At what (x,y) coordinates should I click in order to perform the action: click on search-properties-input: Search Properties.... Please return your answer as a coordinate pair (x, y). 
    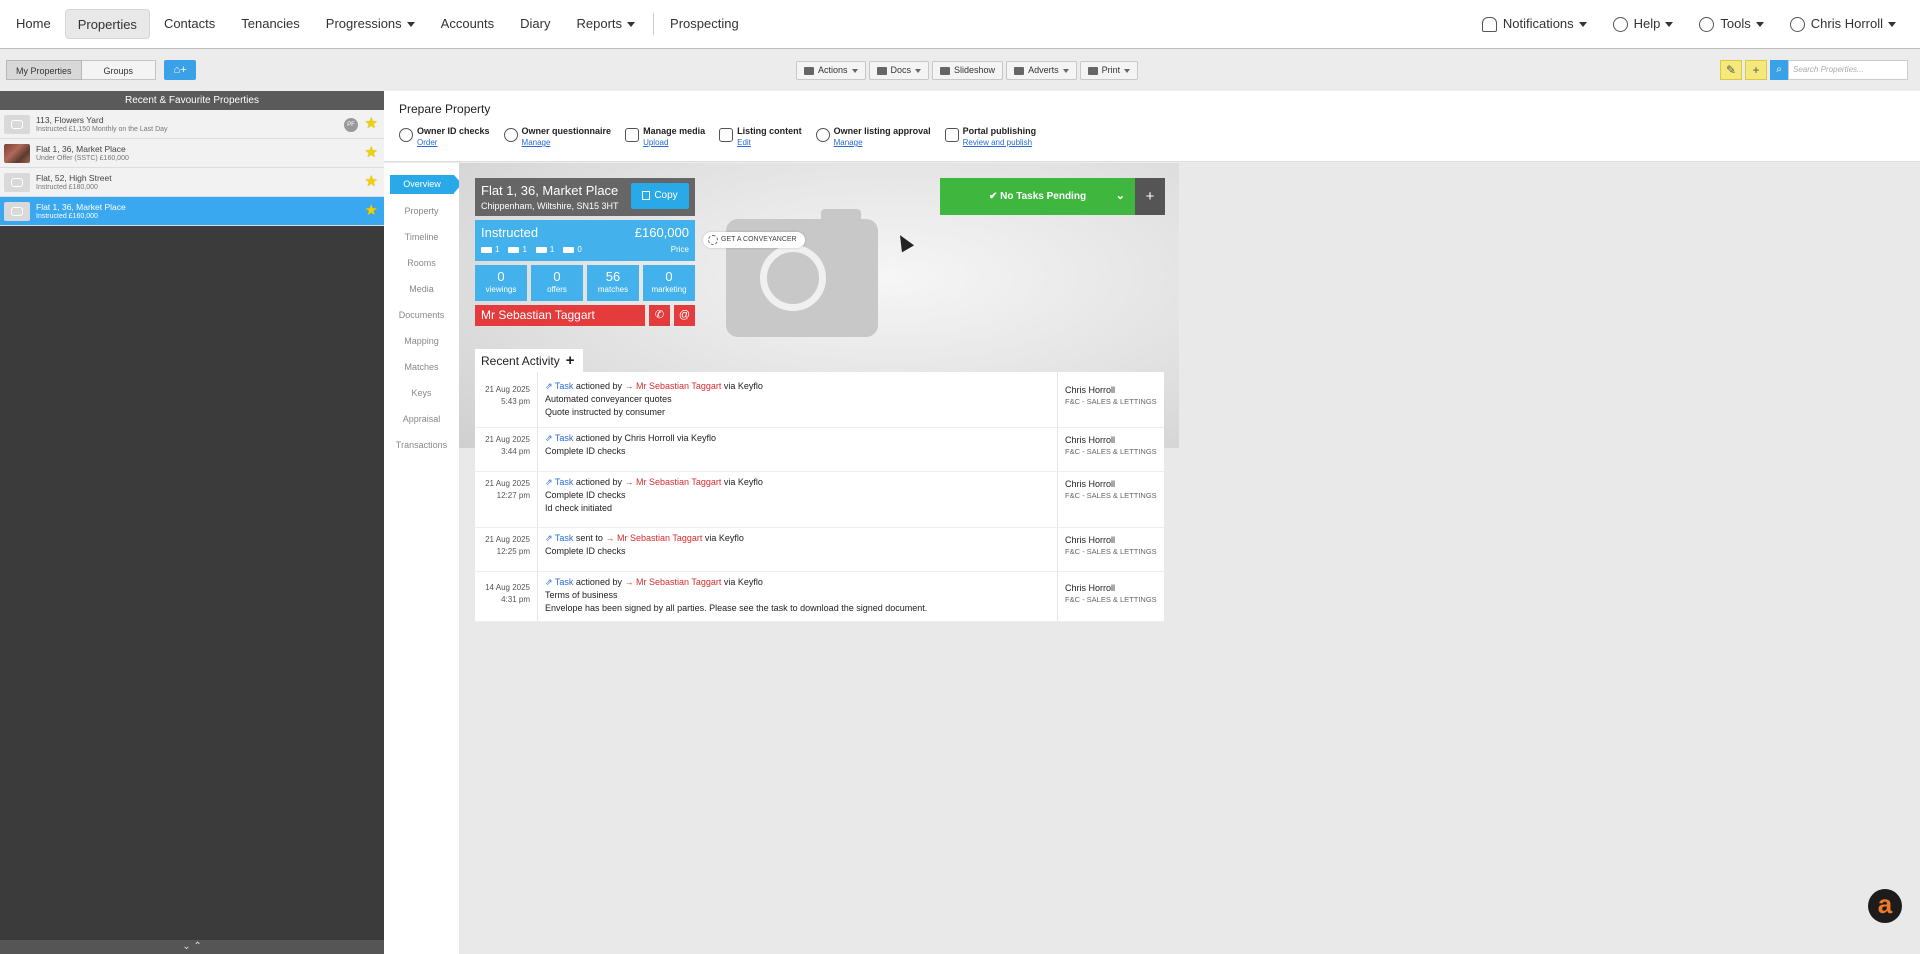
    Looking at the image, I should click on (1848, 70).